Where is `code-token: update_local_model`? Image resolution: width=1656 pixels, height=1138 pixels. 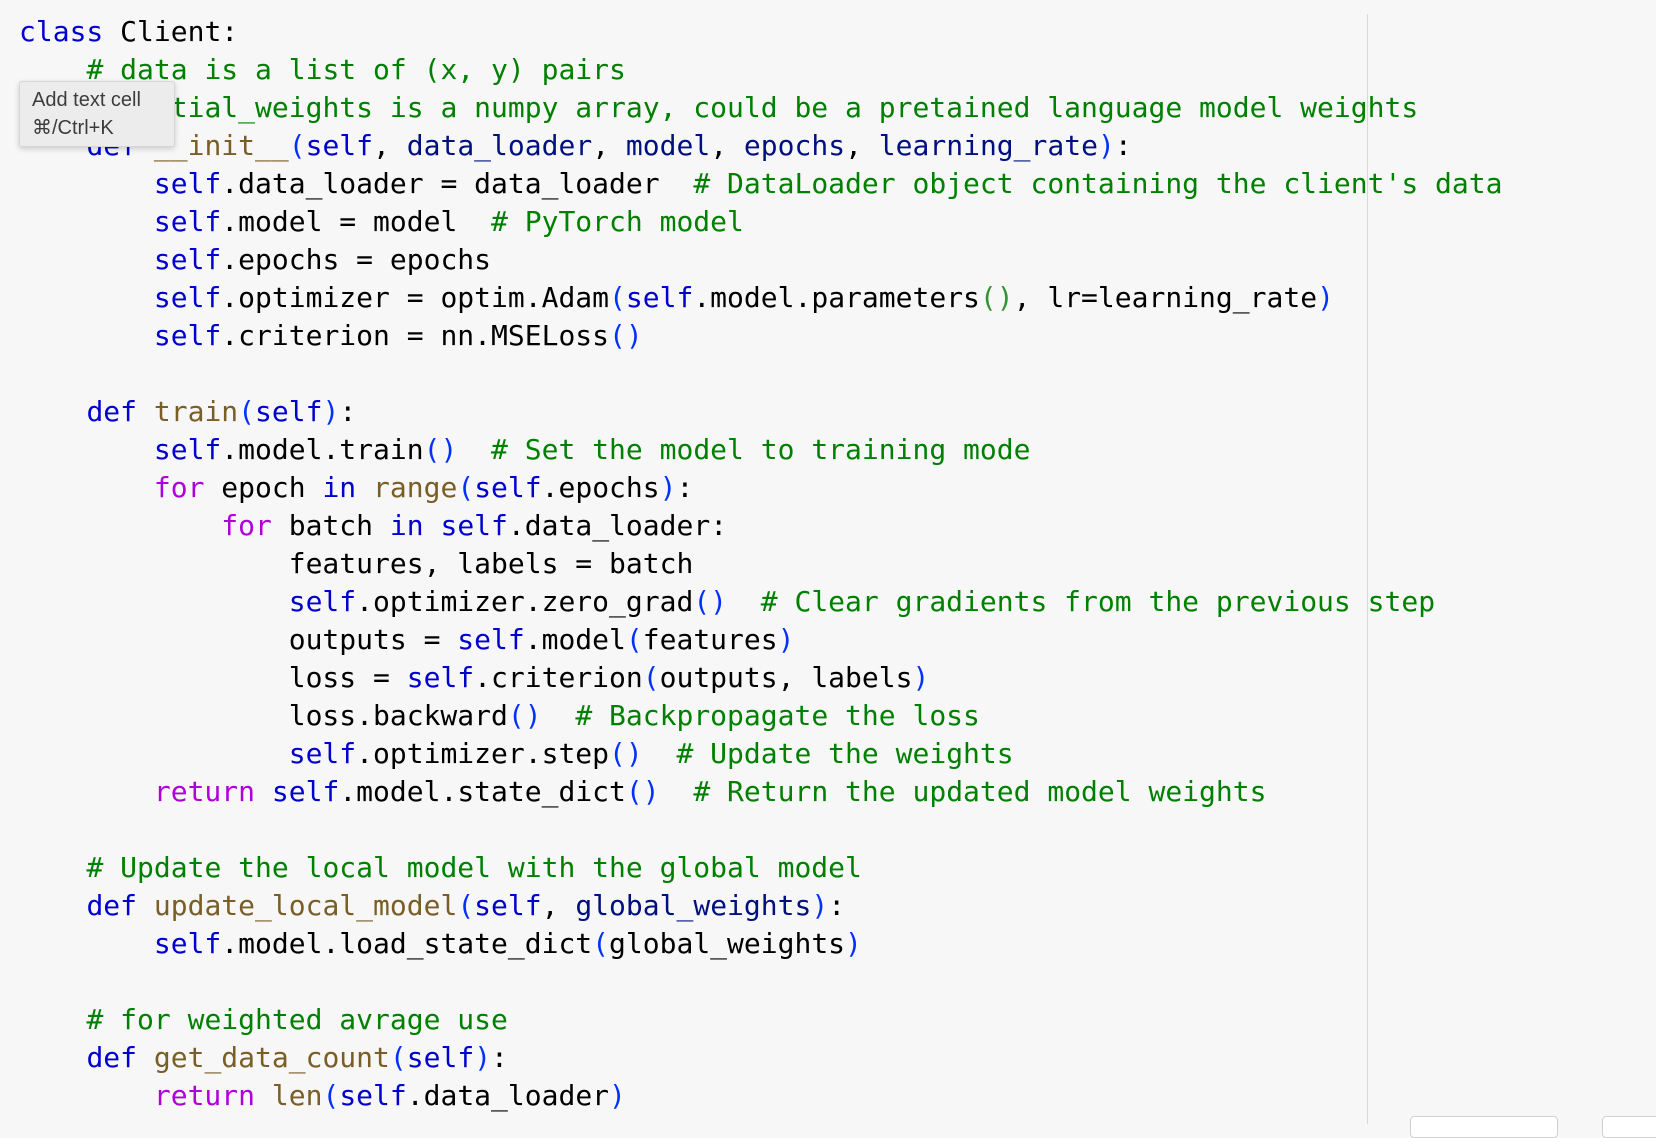 code-token: update_local_model is located at coordinates (305, 905).